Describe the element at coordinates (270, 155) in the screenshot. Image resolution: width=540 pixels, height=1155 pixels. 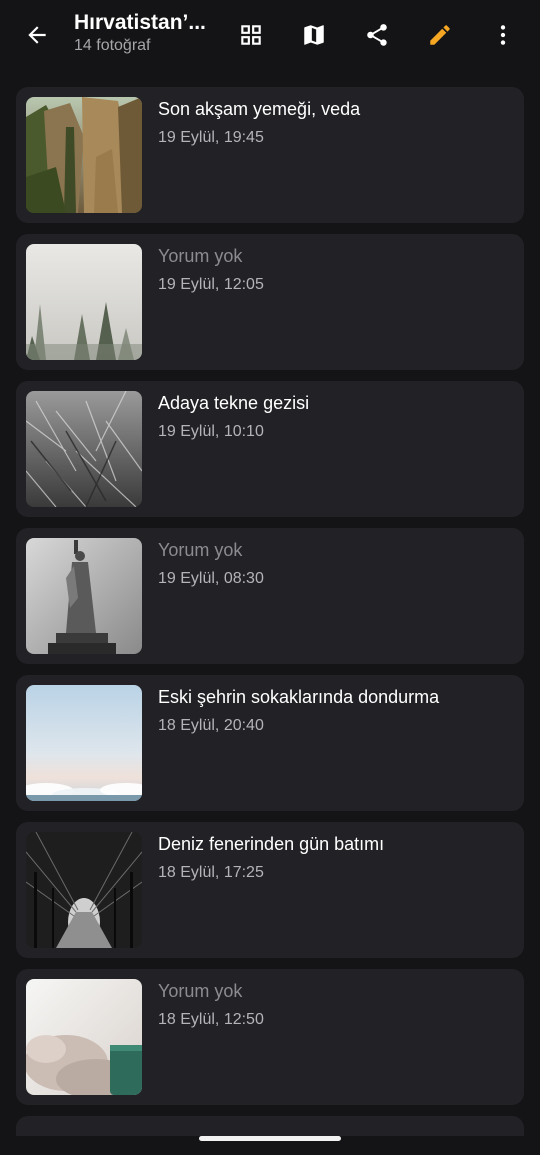
I see `photo-list-item: Son akşam yemeği, veda 19 Eylül, 19:45` at that location.